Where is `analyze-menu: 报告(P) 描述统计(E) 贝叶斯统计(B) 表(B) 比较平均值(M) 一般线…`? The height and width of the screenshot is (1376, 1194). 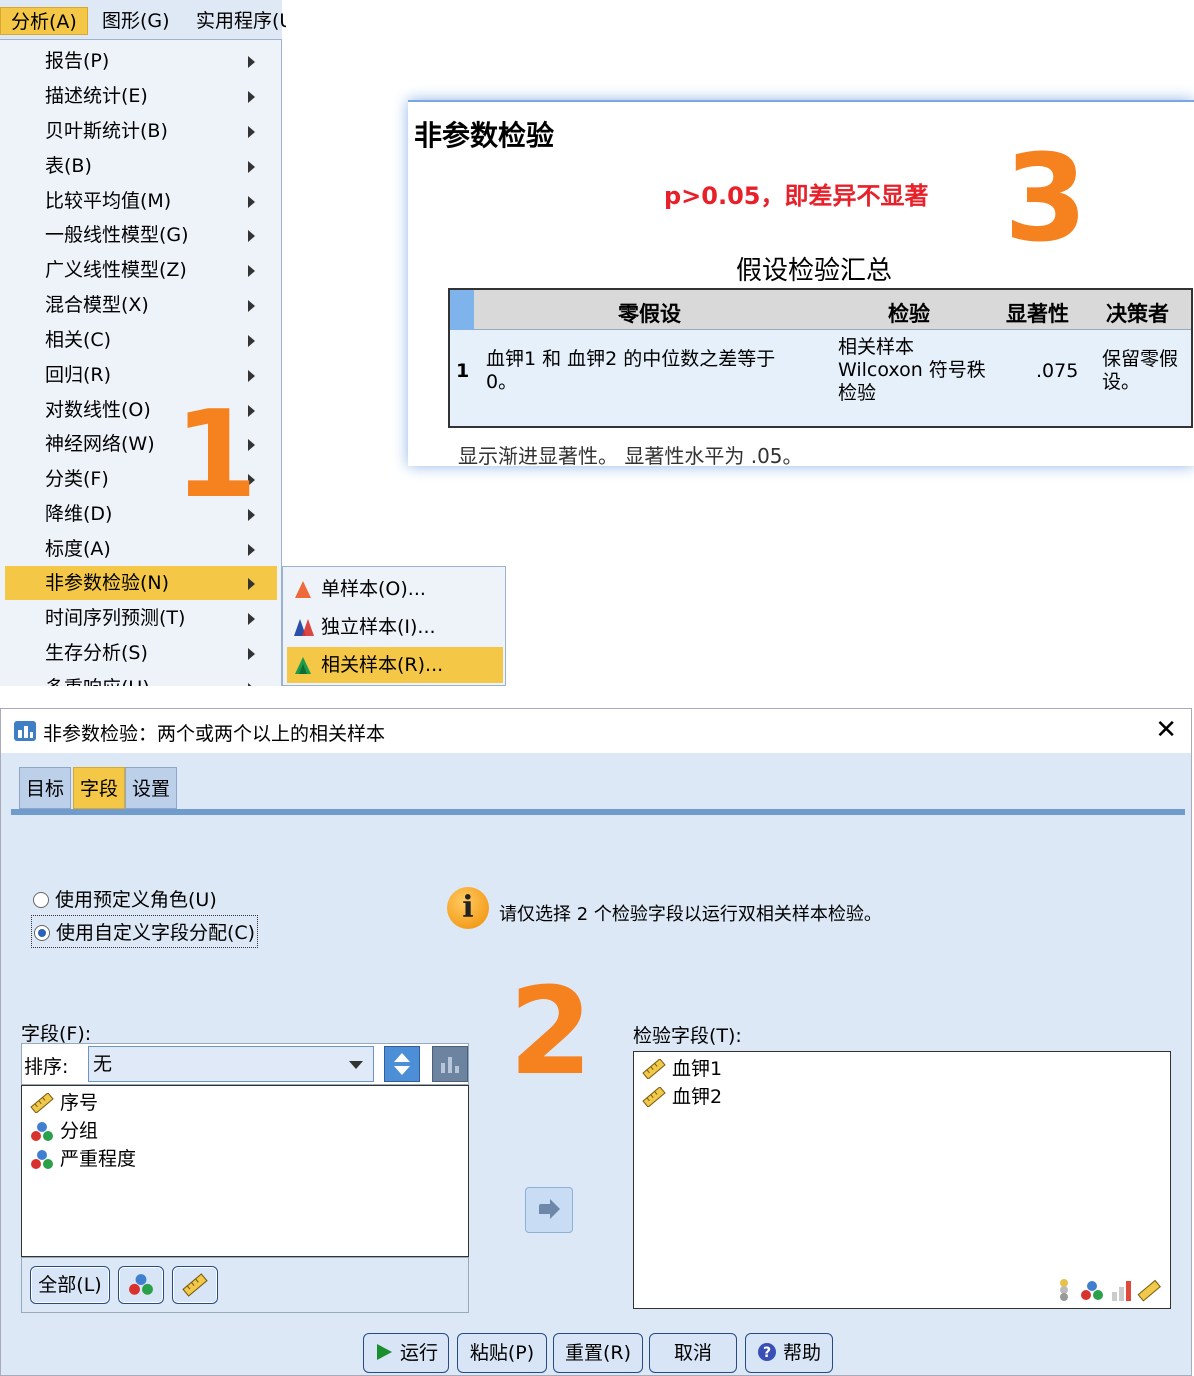
analyze-menu: 报告(P) 描述统计(E) 贝叶斯统计(B) 表(B) 比较平均值(M) 一般线… is located at coordinates (141, 363).